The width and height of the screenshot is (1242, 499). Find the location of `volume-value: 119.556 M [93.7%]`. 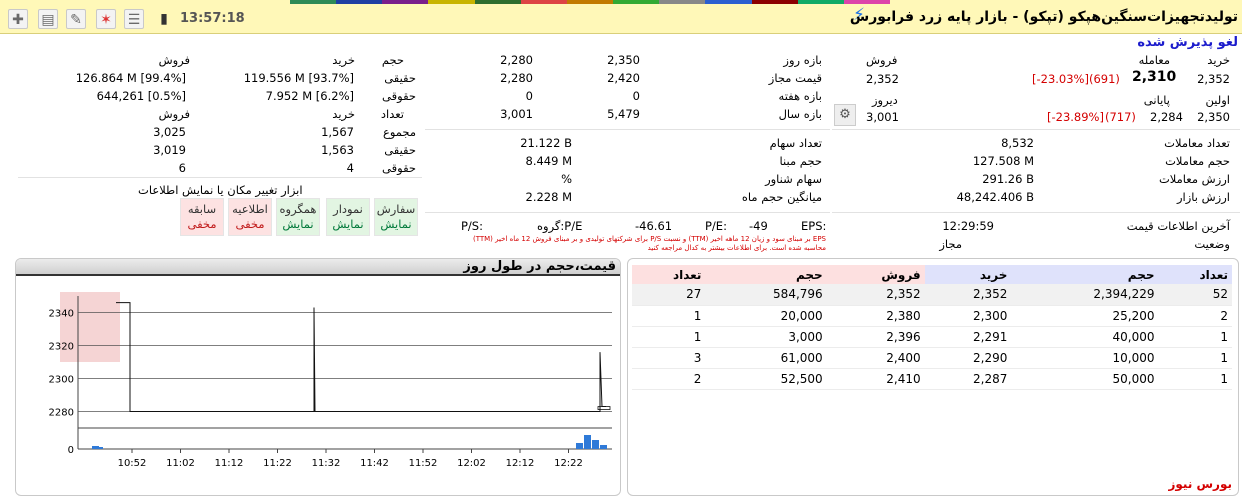

volume-value: 119.556 M [93.7%] is located at coordinates (298, 78).